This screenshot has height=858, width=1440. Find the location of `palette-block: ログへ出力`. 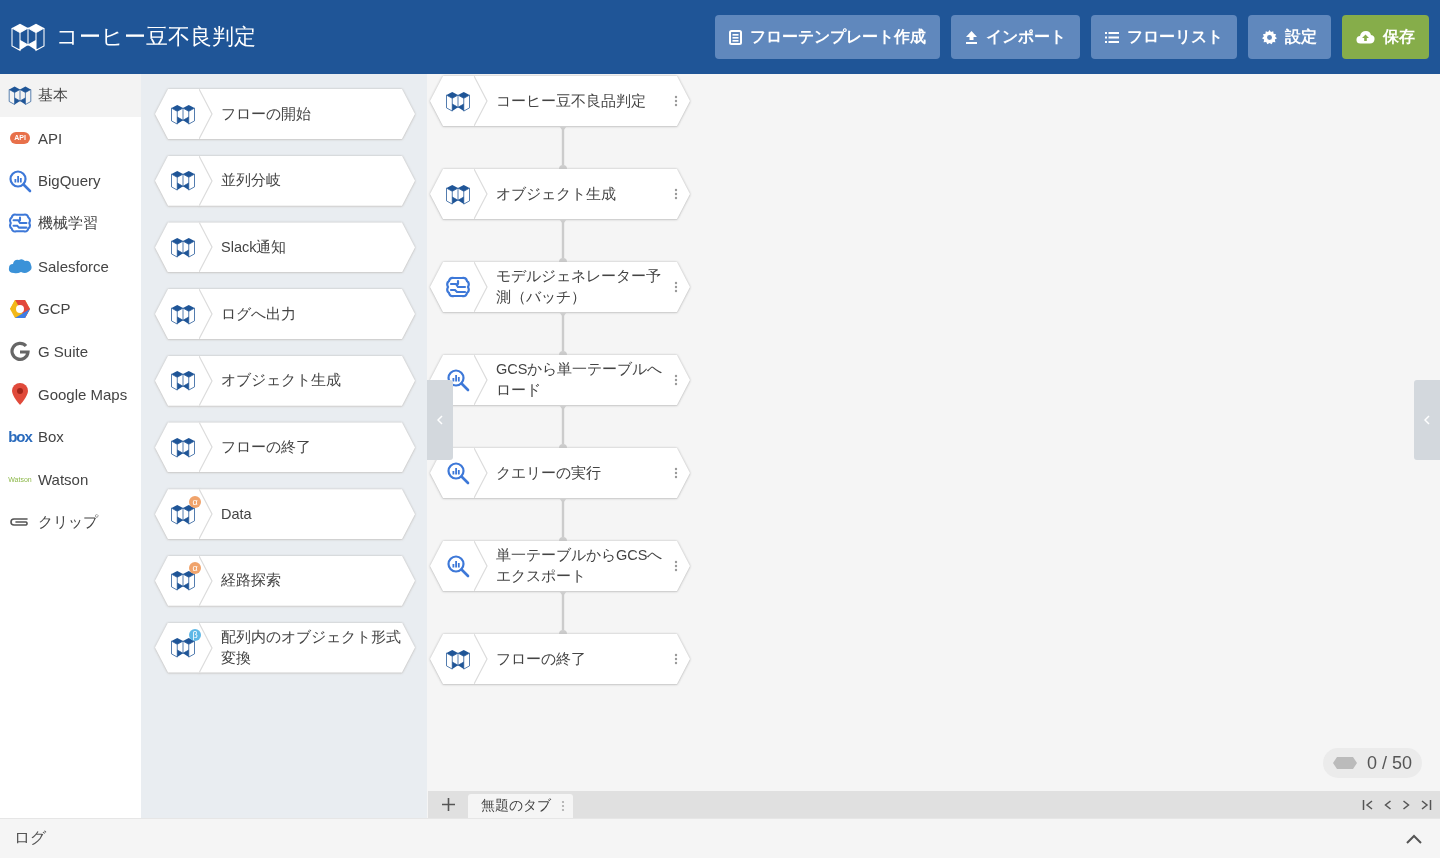

palette-block: ログへ出力 is located at coordinates (285, 314).